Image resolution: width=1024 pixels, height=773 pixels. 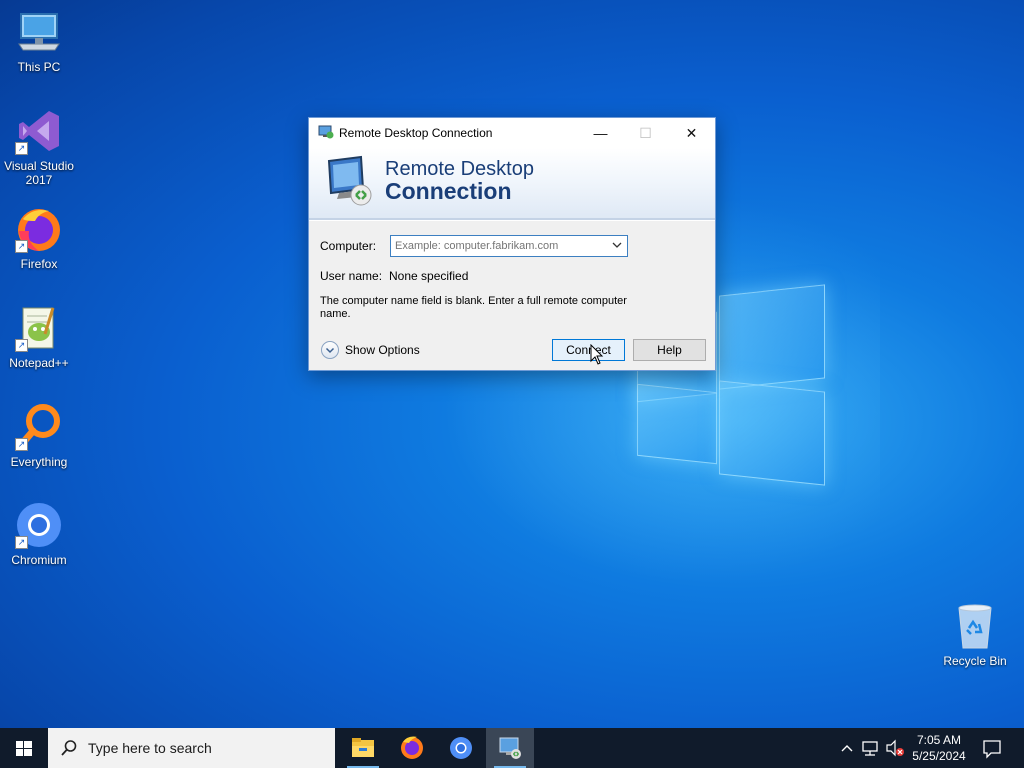 I want to click on desktop-icon-visual-studio: ↗ Visual Studio 2017, so click(x=39, y=147).